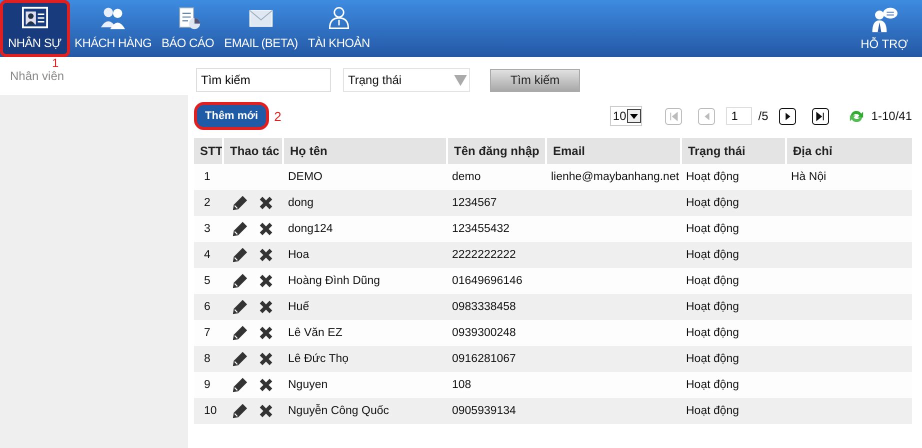 This screenshot has width=922, height=448. Describe the element at coordinates (406, 80) in the screenshot. I see `status-dropdown: Trạng thái` at that location.